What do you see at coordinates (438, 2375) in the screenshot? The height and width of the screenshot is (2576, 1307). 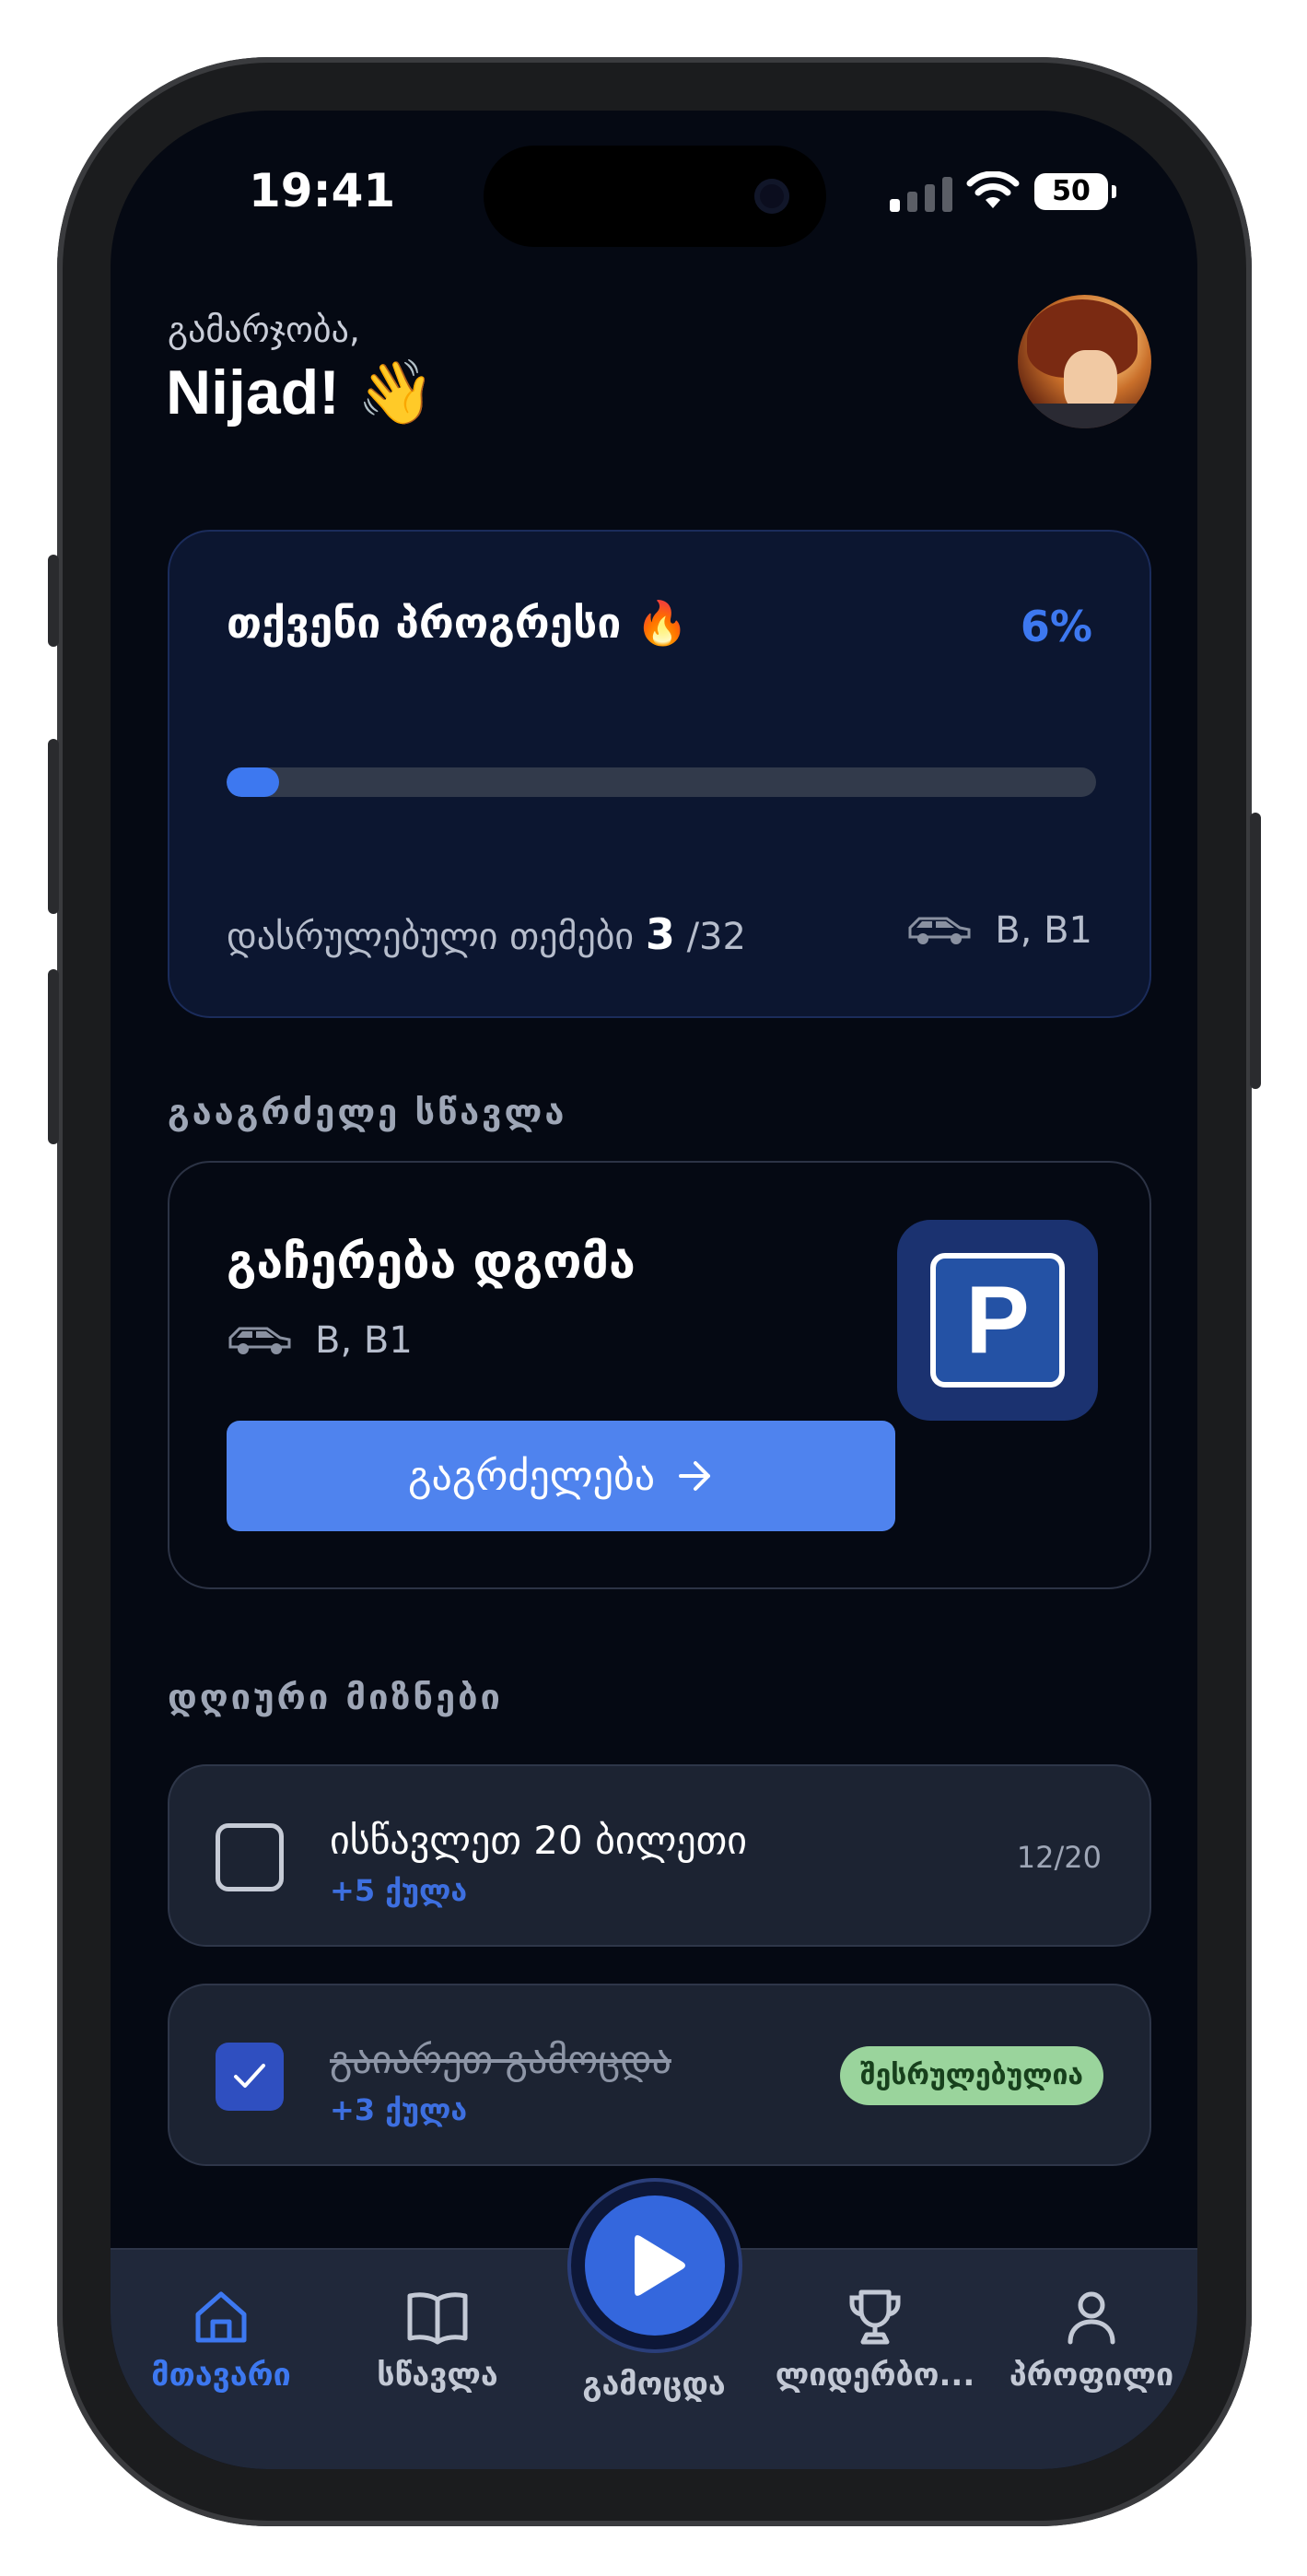 I see `tab-learn-label: სწავლა` at bounding box center [438, 2375].